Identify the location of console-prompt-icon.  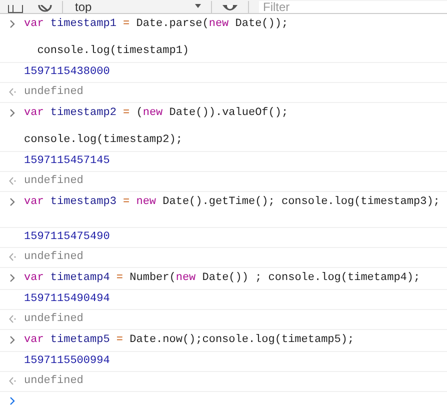
(12, 401).